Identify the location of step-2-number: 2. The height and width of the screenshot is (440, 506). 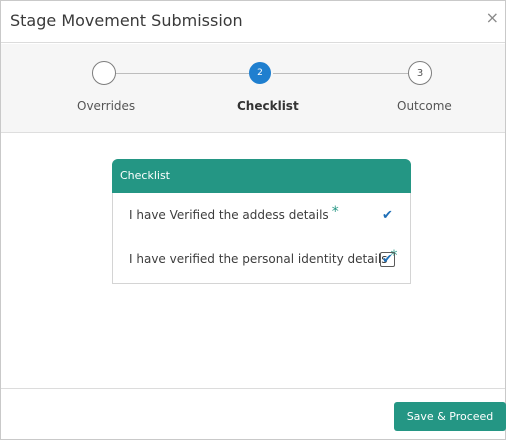
(260, 73).